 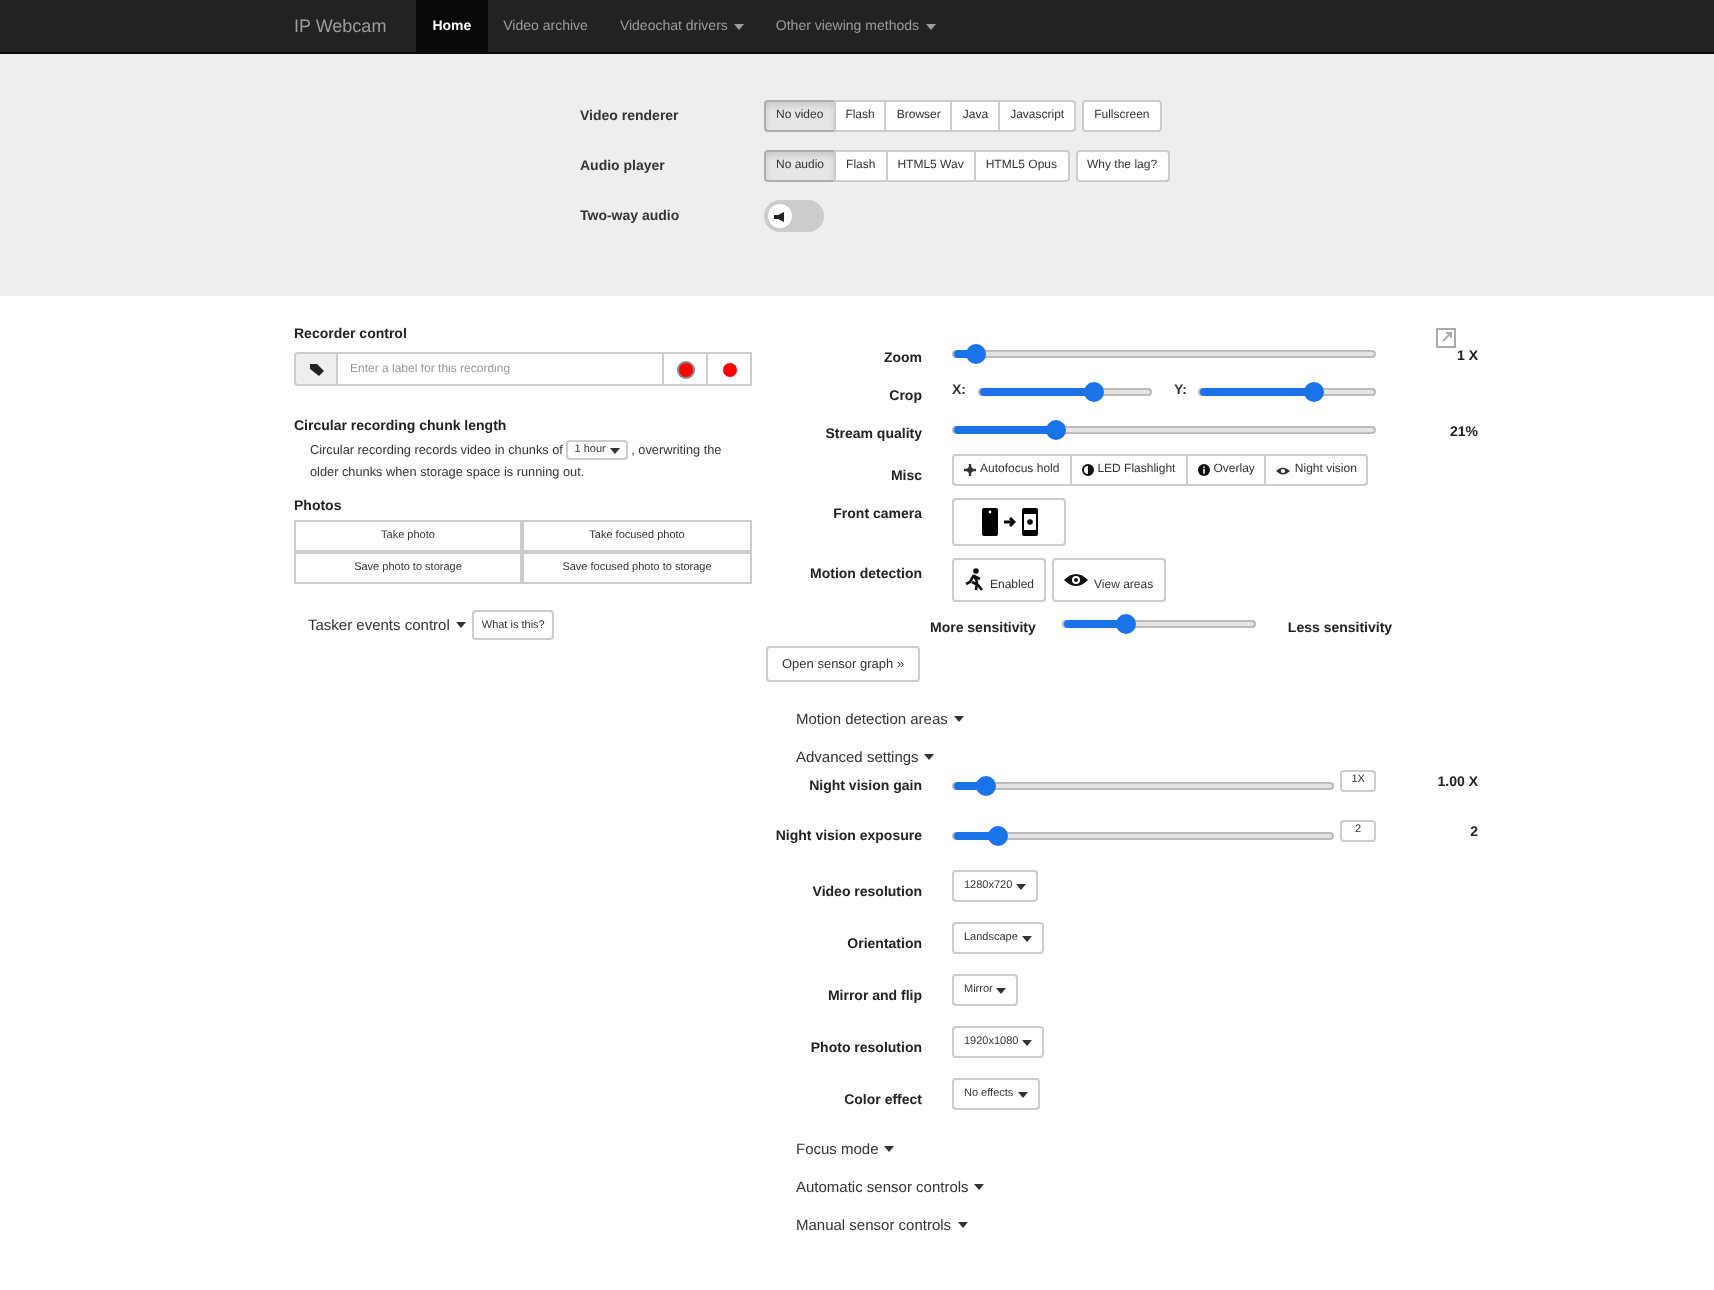 I want to click on toggle-switch, so click(x=794, y=216).